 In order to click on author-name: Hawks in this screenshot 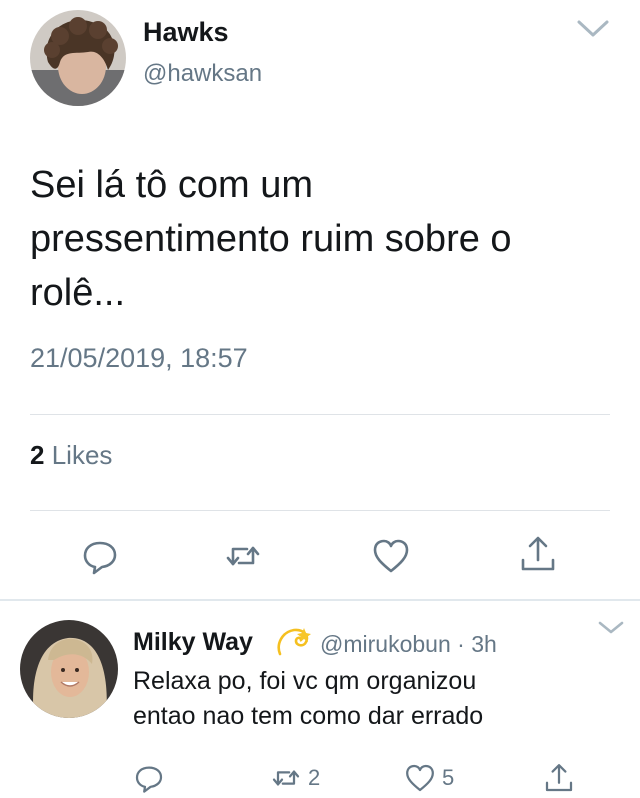, I will do `click(186, 32)`.